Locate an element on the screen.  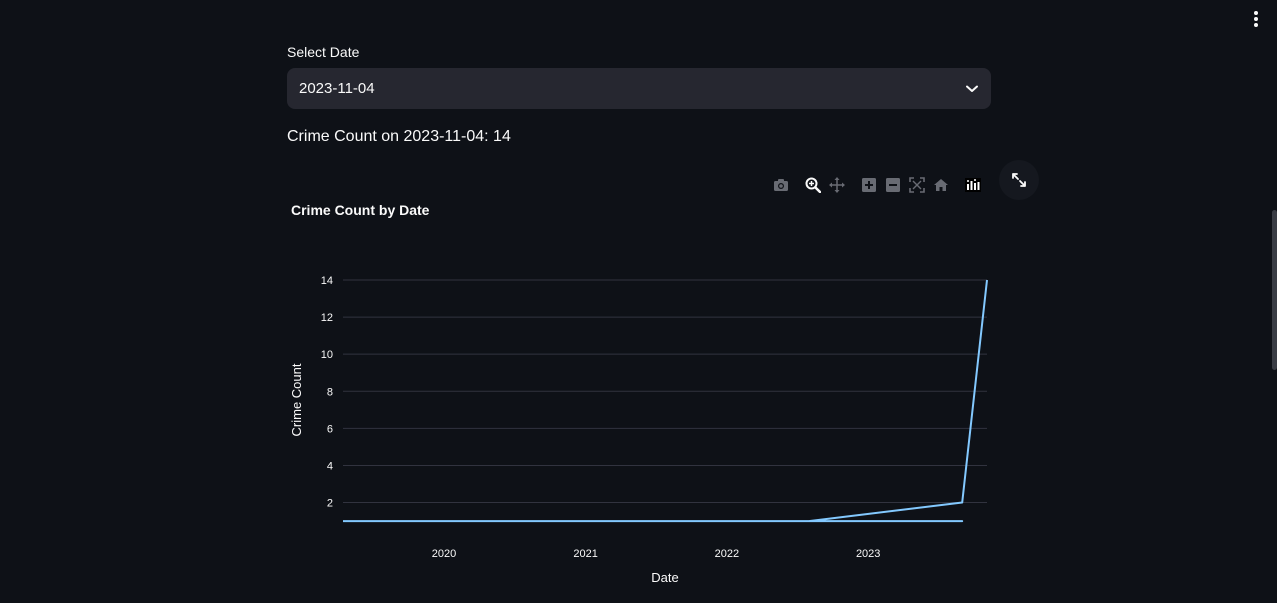
y-tick-label: 4 is located at coordinates (330, 466).